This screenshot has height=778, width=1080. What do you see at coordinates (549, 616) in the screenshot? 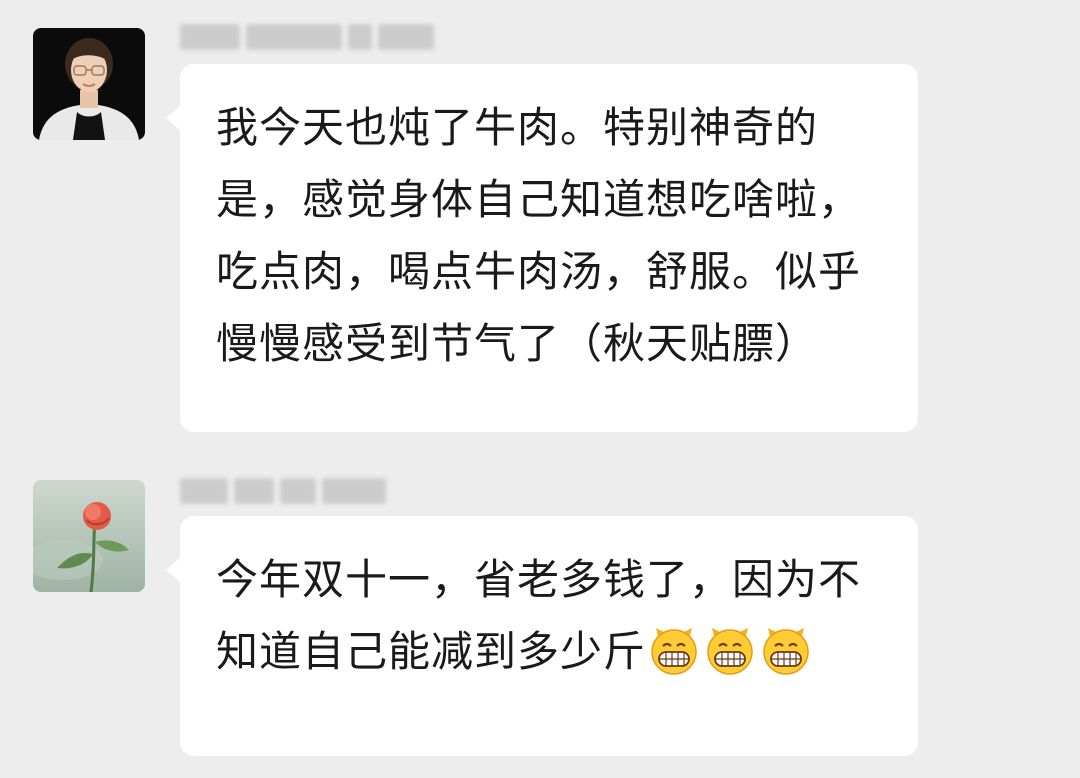
I see `message-text: 今年双十一，省老多钱了，因为不知道自己能减到多少斤` at bounding box center [549, 616].